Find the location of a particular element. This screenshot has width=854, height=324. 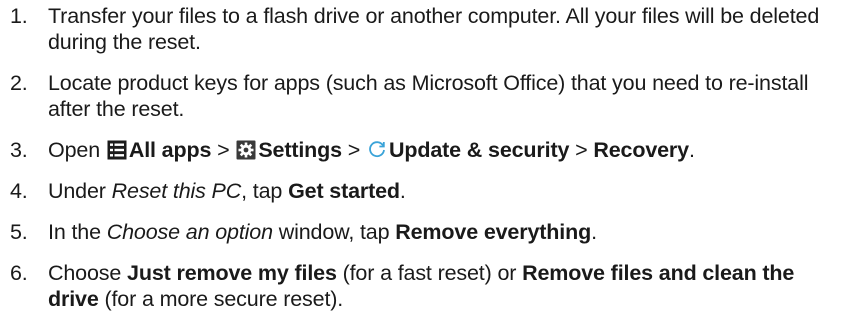

step-text-choose: Choose is located at coordinates (85, 273).